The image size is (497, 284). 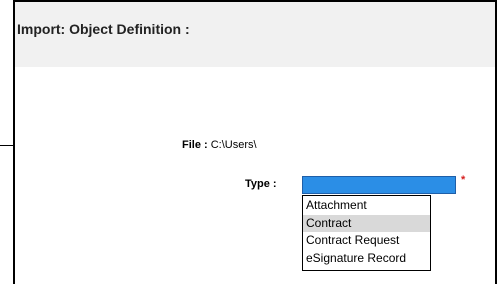 I want to click on dropdown-option-esignature-record: eSignature Record, so click(x=366, y=259).